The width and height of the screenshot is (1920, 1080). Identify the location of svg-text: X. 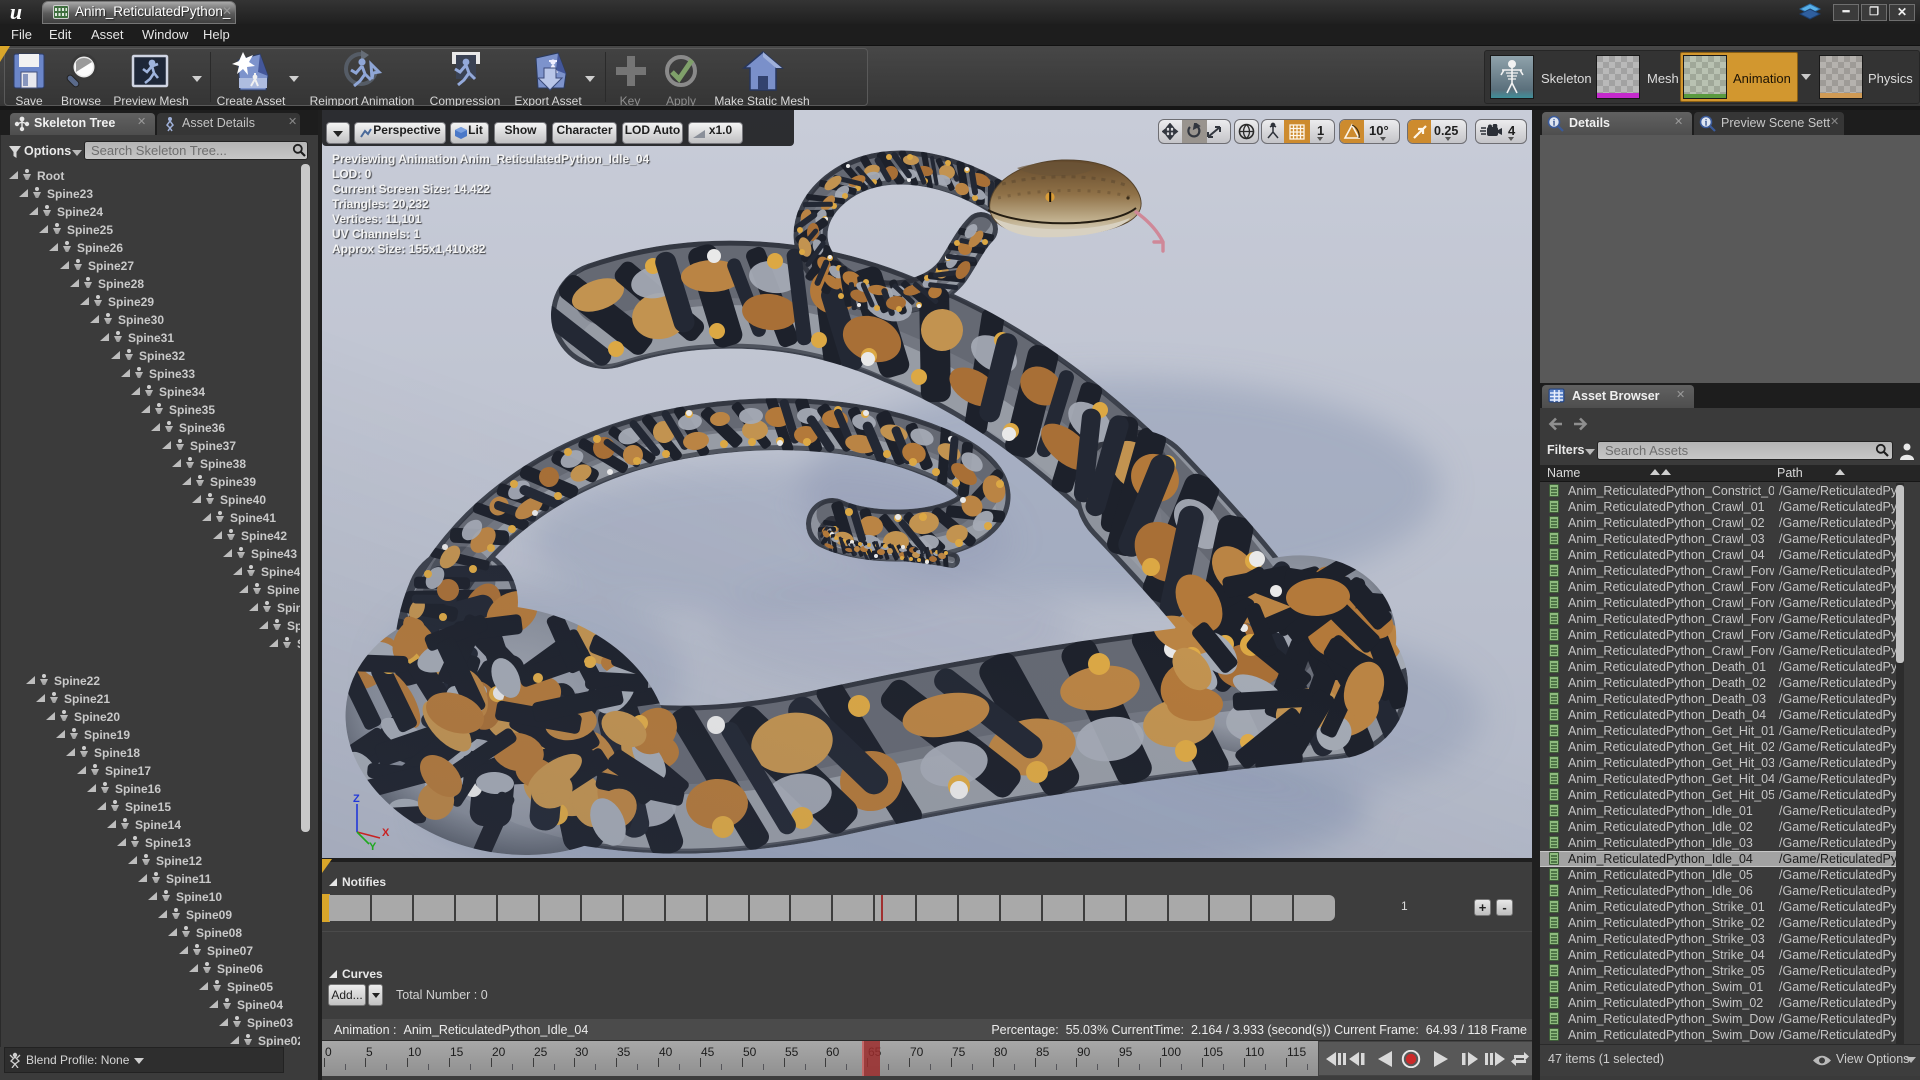
(386, 833).